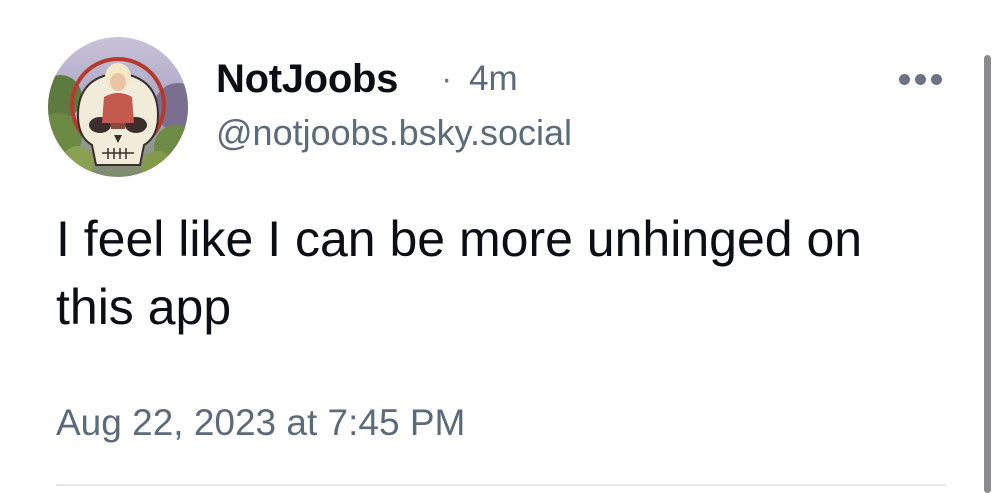 The height and width of the screenshot is (493, 1000). Describe the element at coordinates (394, 133) in the screenshot. I see `author-handle: @notjoobs.bsky.social` at that location.